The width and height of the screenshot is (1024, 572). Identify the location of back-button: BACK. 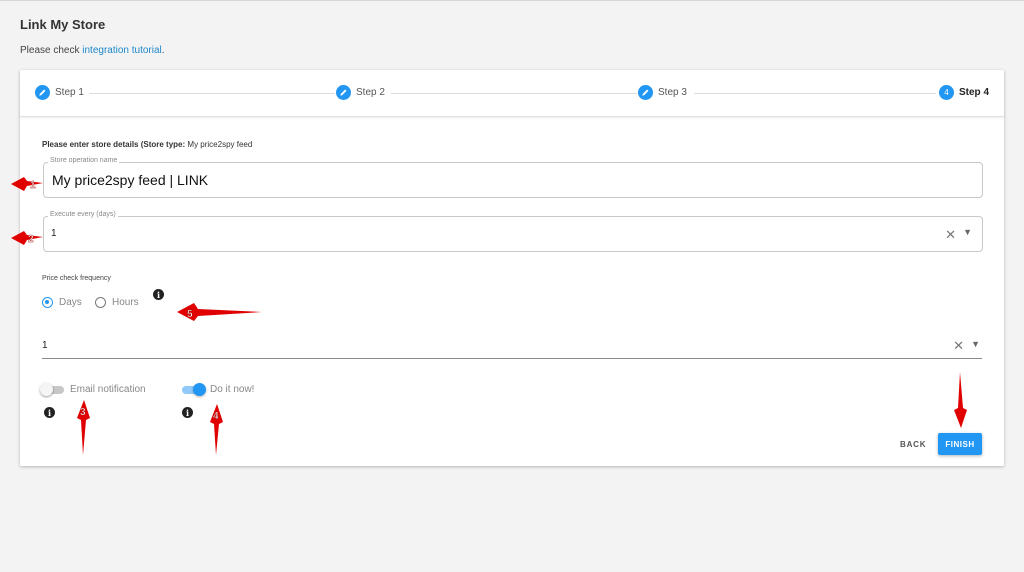
(913, 444).